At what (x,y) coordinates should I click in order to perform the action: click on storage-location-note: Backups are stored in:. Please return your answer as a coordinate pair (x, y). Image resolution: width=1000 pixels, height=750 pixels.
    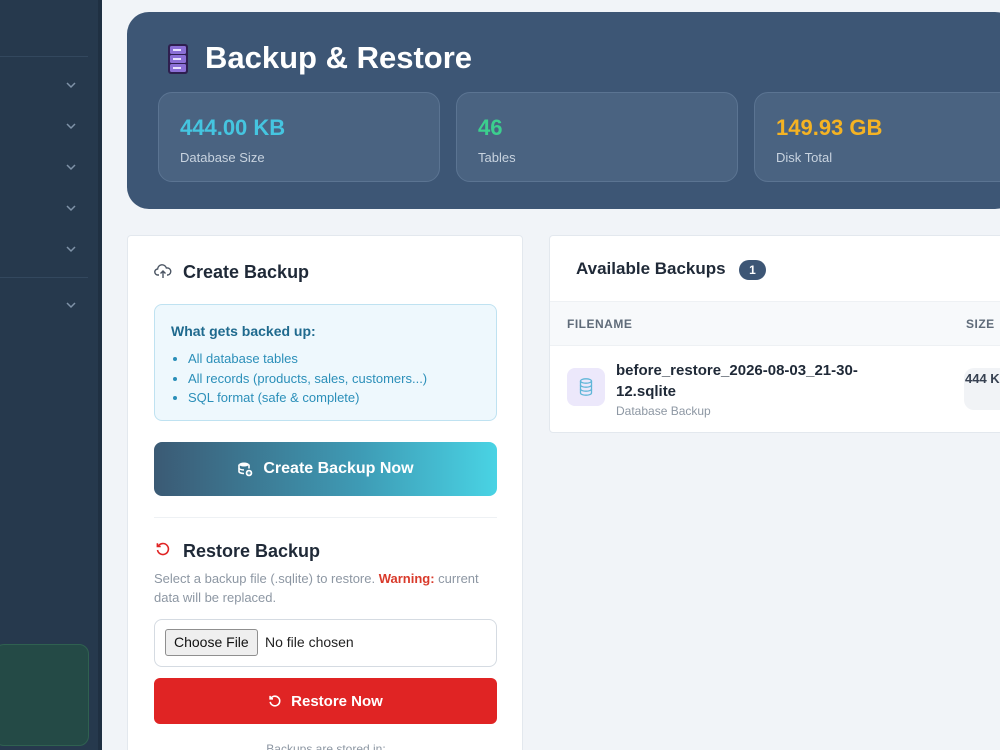
    Looking at the image, I should click on (326, 746).